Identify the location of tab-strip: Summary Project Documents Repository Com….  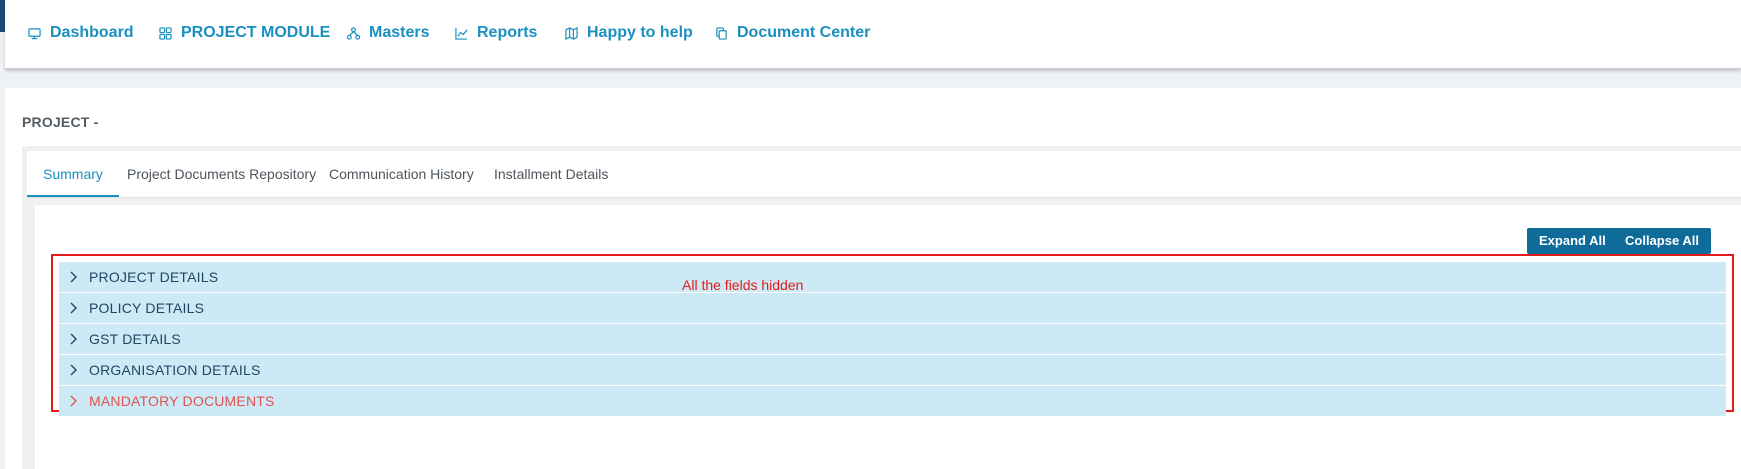
(884, 174).